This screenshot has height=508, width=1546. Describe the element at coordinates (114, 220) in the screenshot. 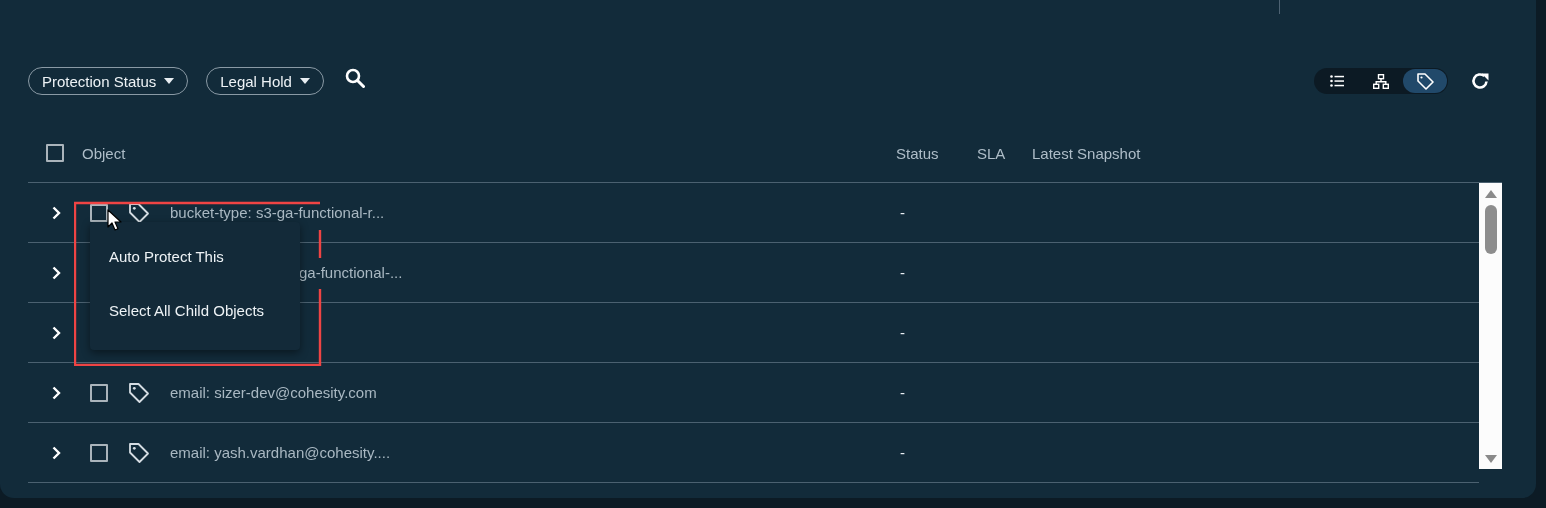

I see `pointer-cursor-icon` at that location.